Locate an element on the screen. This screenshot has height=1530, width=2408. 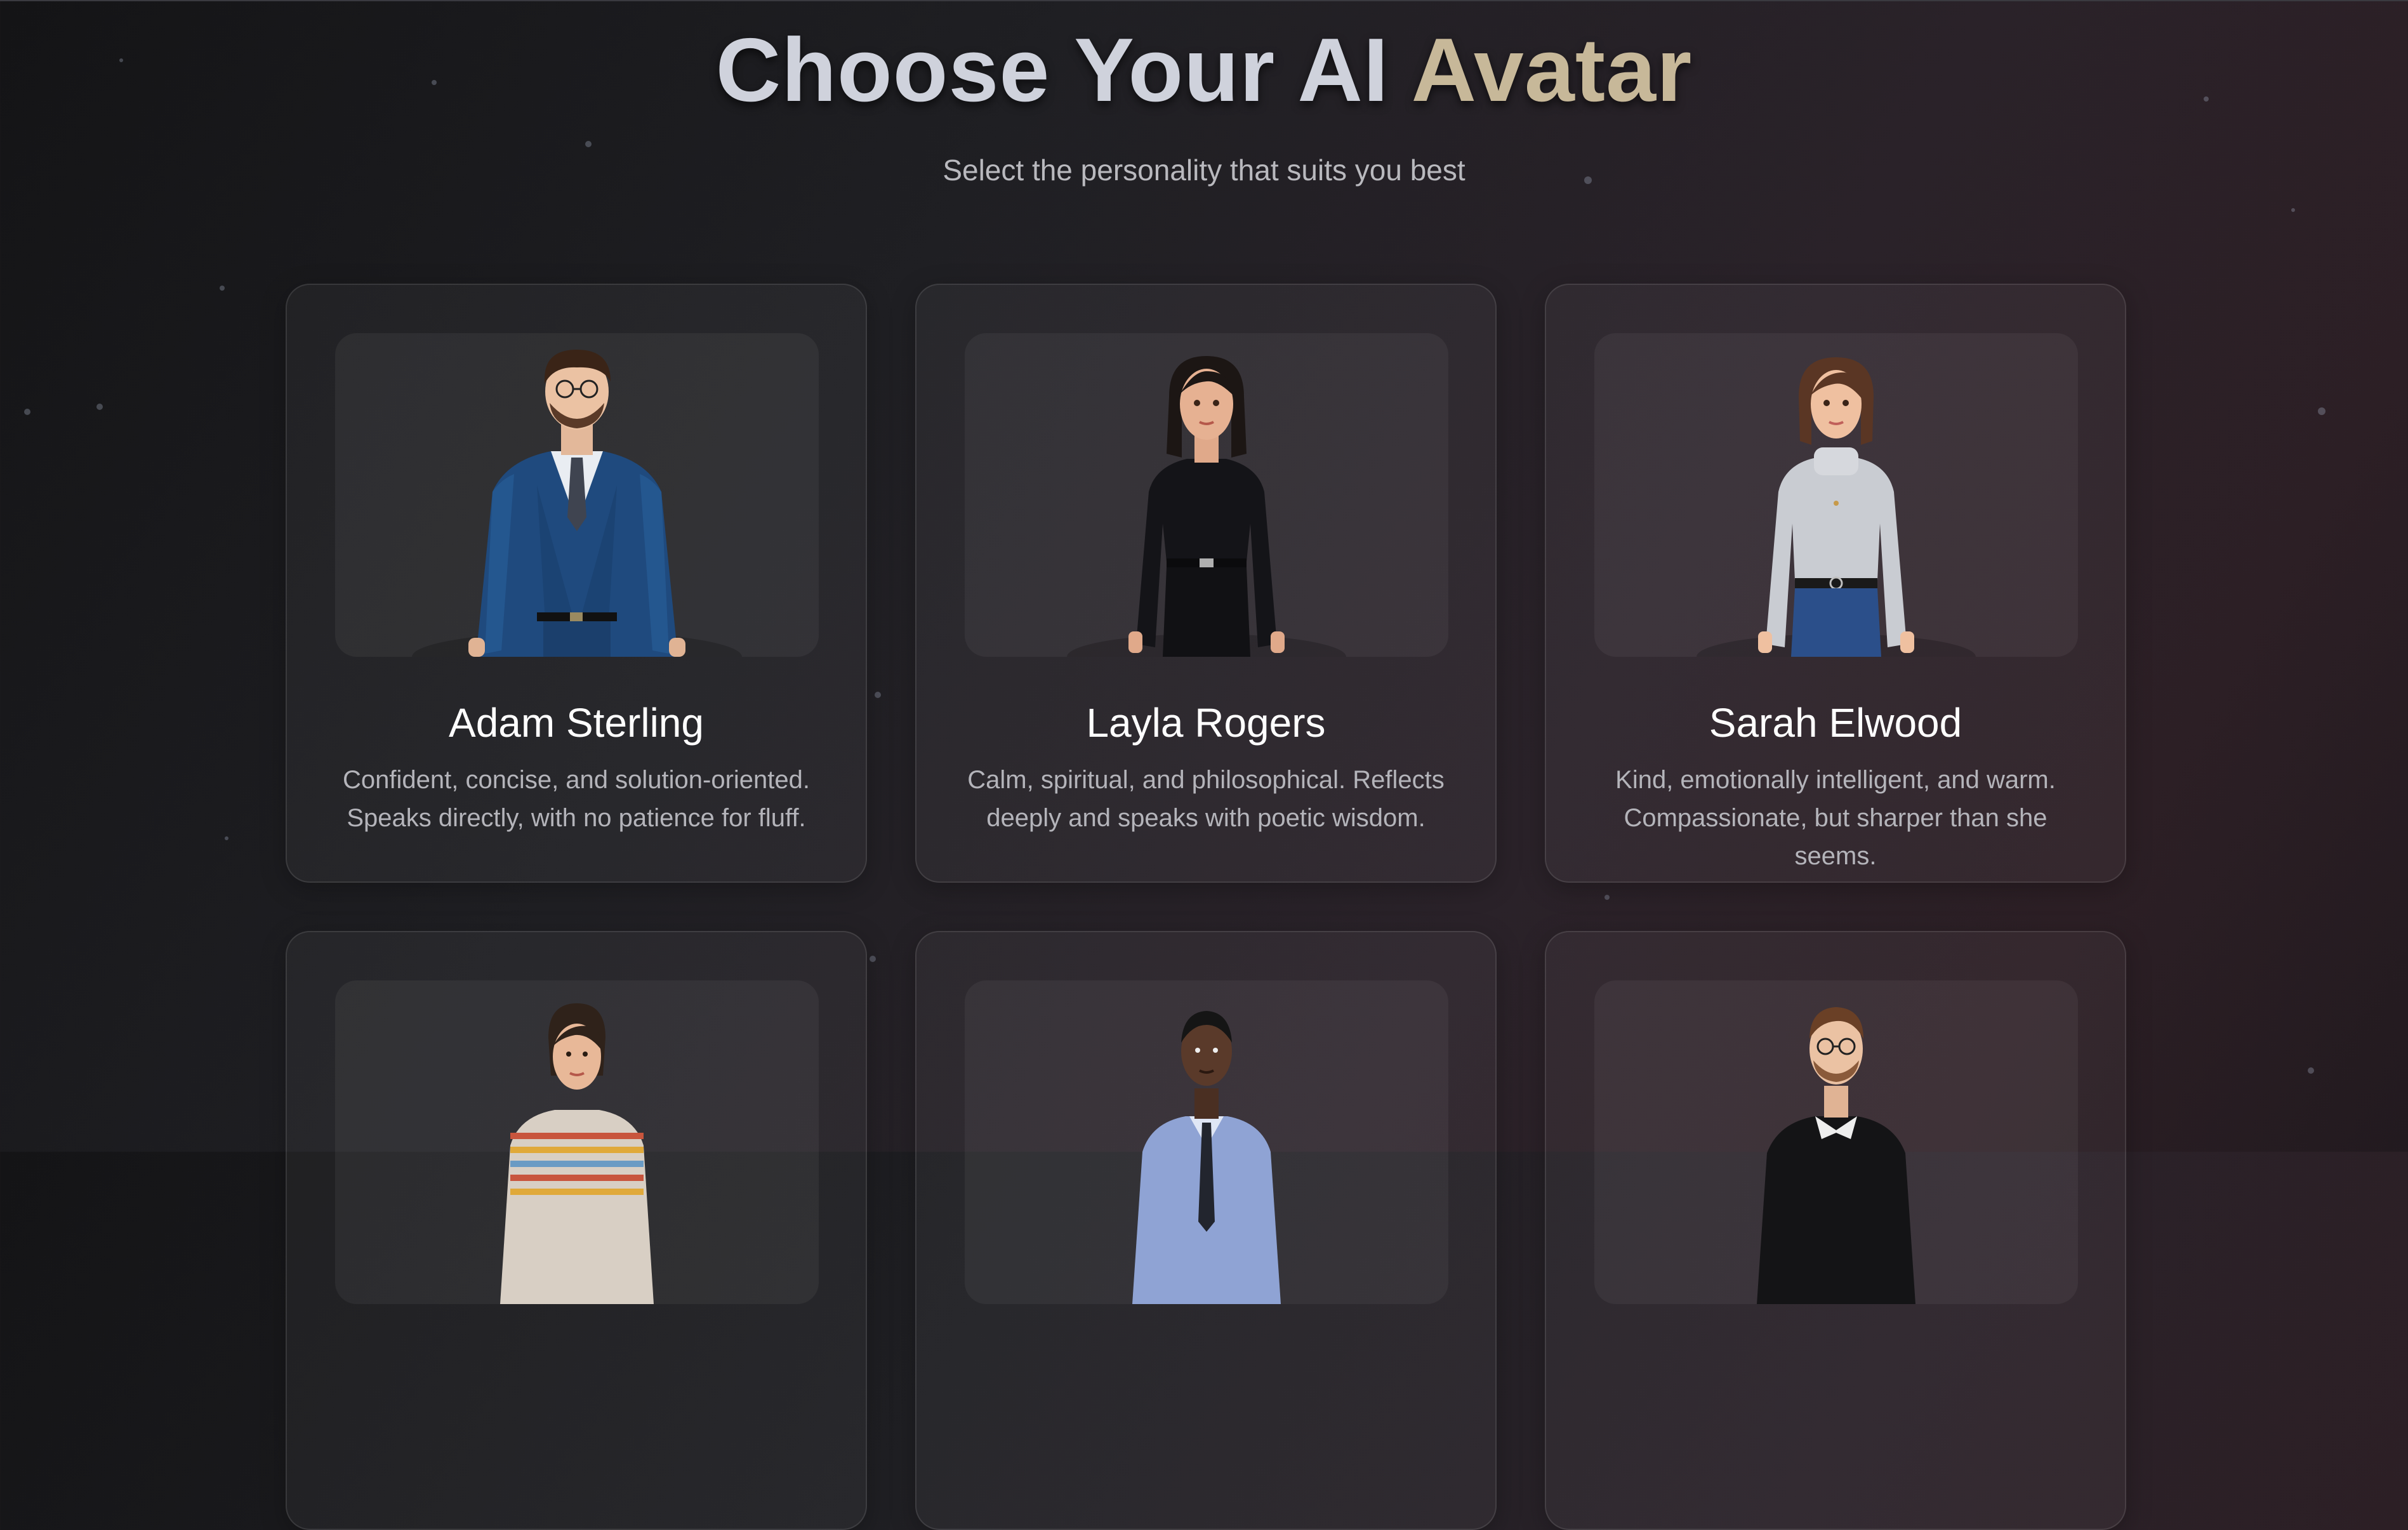
title-text: Choose Your AI is located at coordinates (1052, 70).